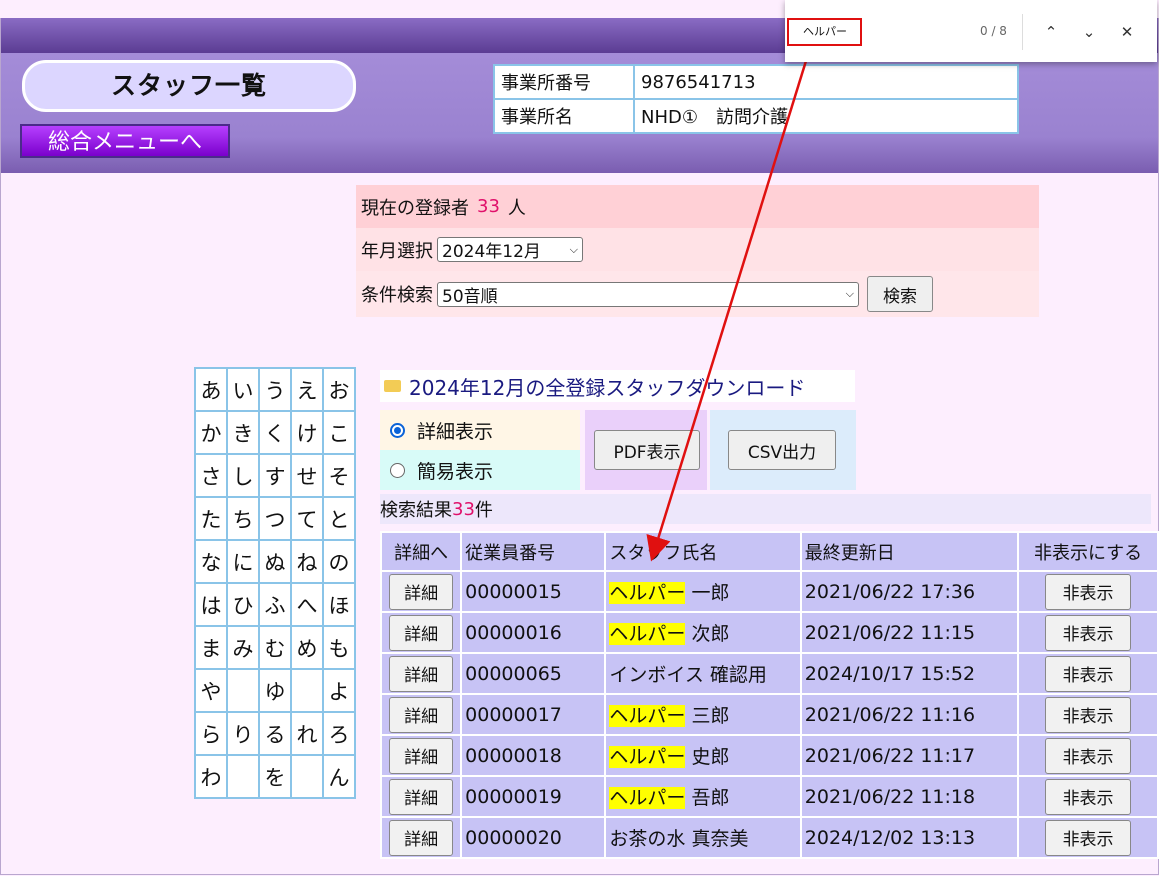 The width and height of the screenshot is (1159, 876). I want to click on close-icon: ✕, so click(1127, 32).